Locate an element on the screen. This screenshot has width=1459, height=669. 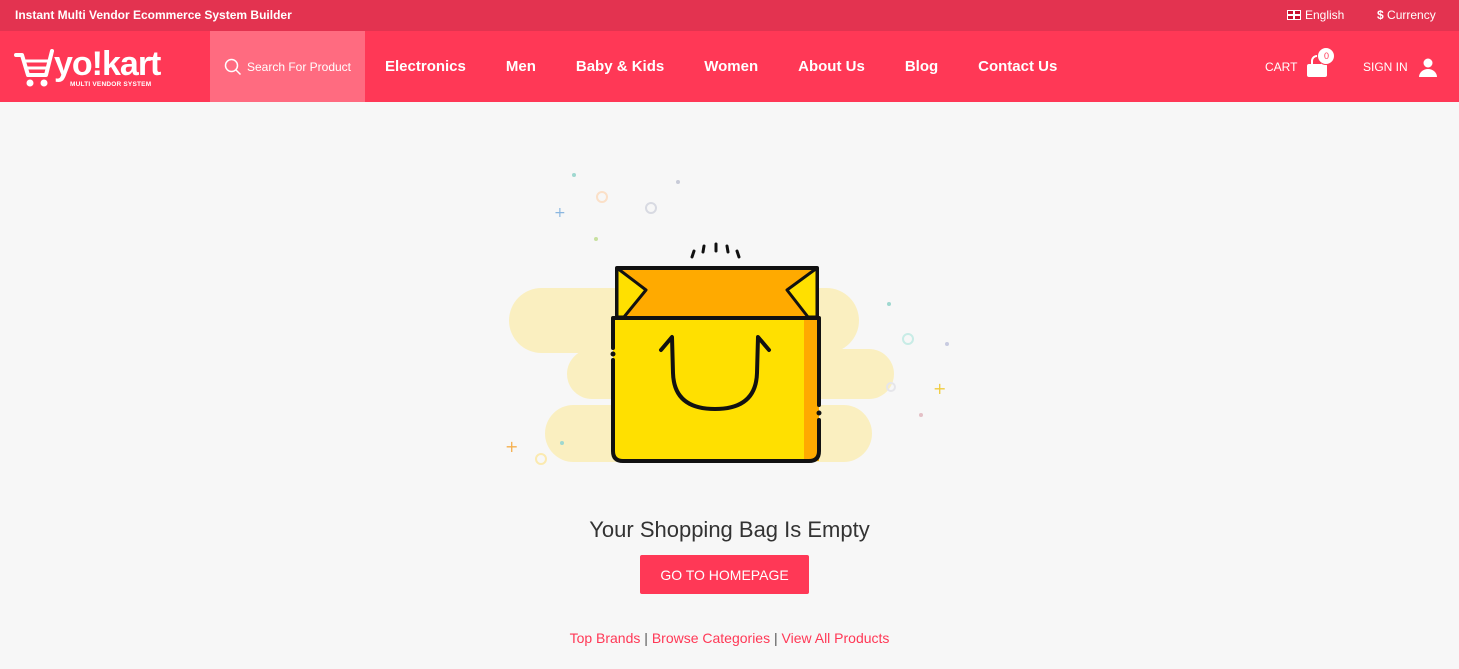
cart-button: CART 0 is located at coordinates (1300, 66).